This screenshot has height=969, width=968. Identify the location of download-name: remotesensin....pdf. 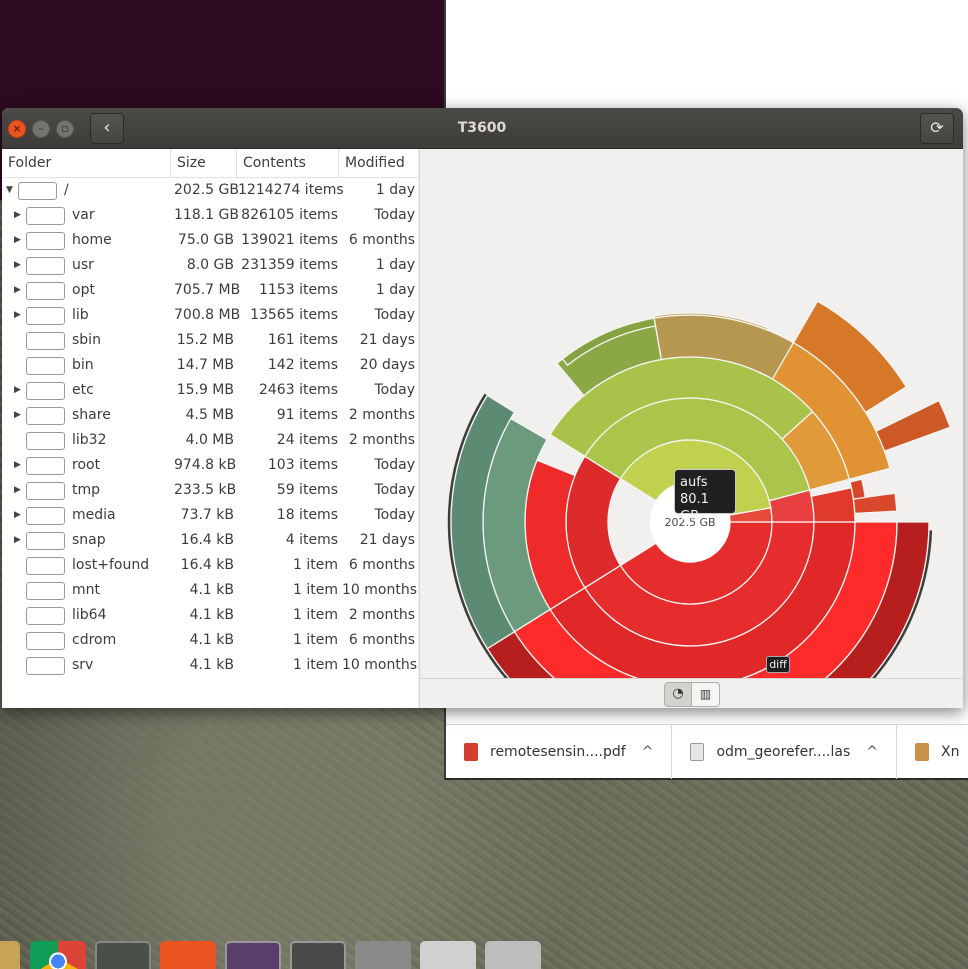
(558, 751).